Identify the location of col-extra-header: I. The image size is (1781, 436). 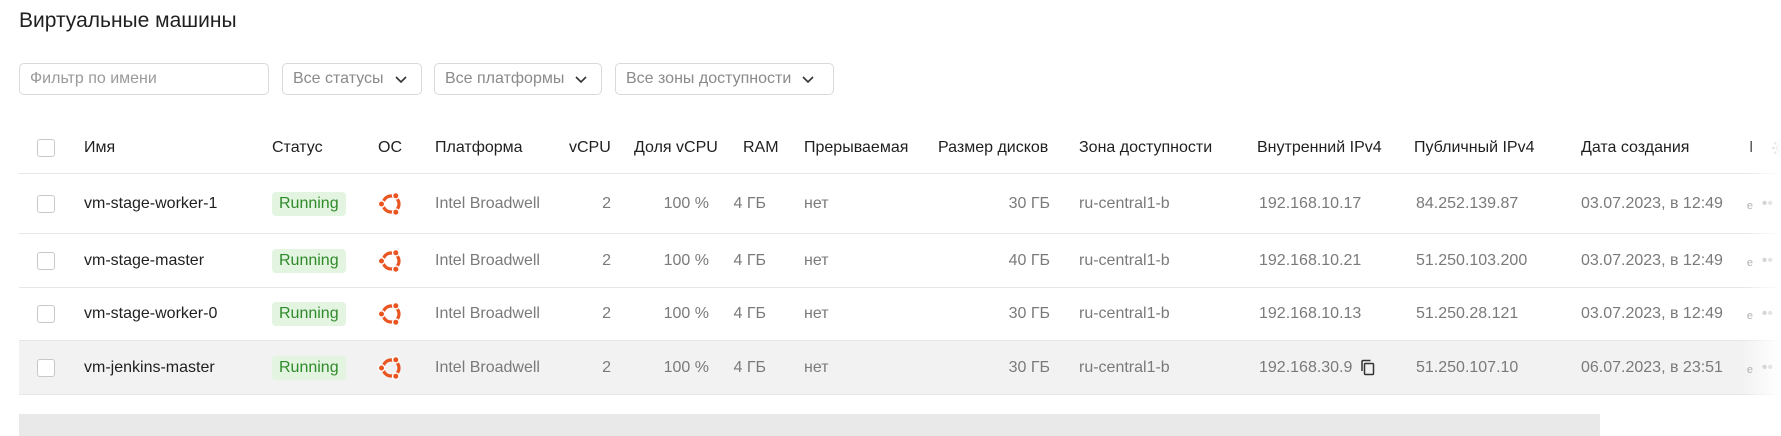
(1751, 147).